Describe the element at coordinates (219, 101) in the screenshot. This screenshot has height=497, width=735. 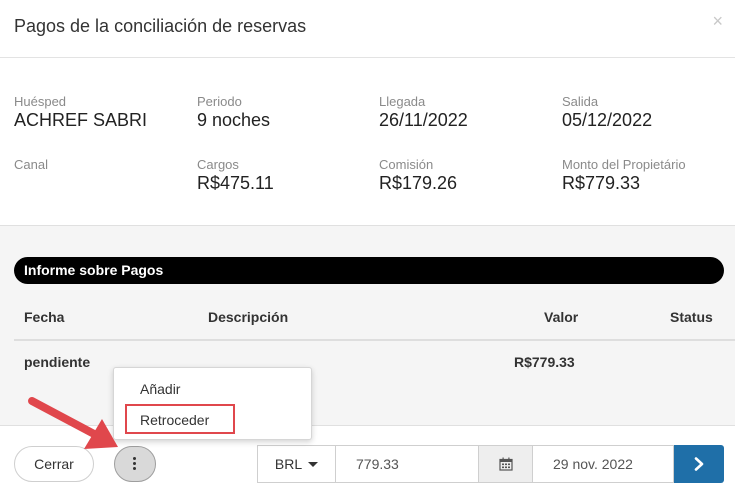
I see `period-label: Periodo` at that location.